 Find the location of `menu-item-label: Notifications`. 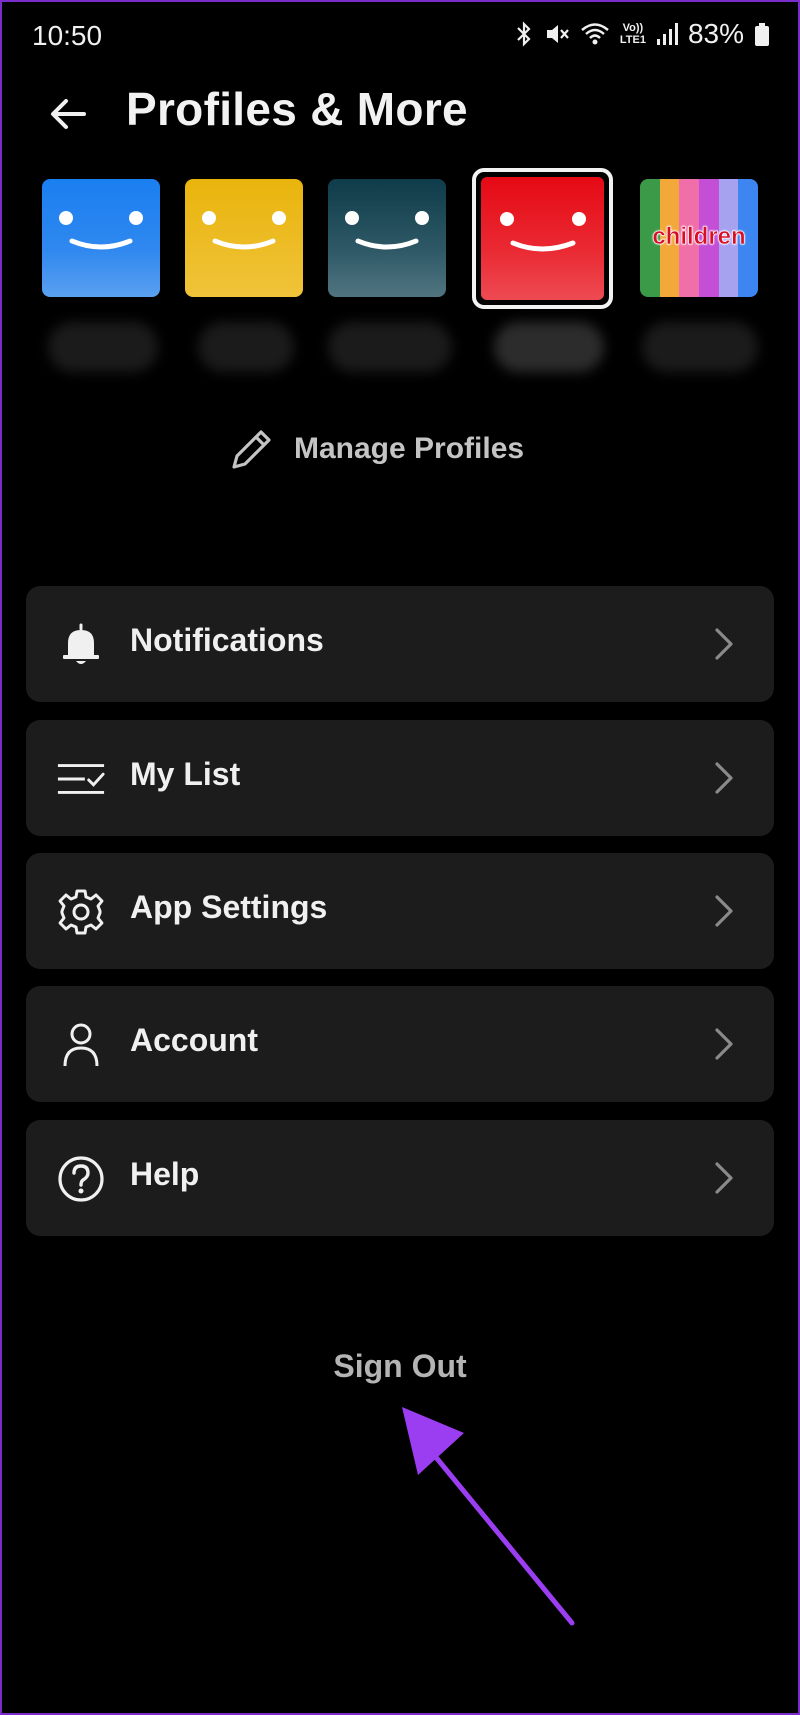

menu-item-label: Notifications is located at coordinates (227, 640).